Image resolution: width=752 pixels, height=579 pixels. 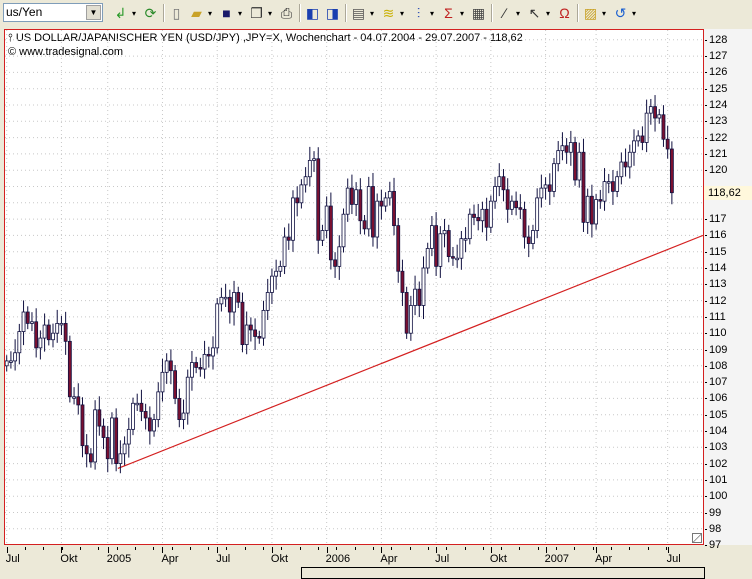 I want to click on price-tick-label: 112, so click(x=716, y=300).